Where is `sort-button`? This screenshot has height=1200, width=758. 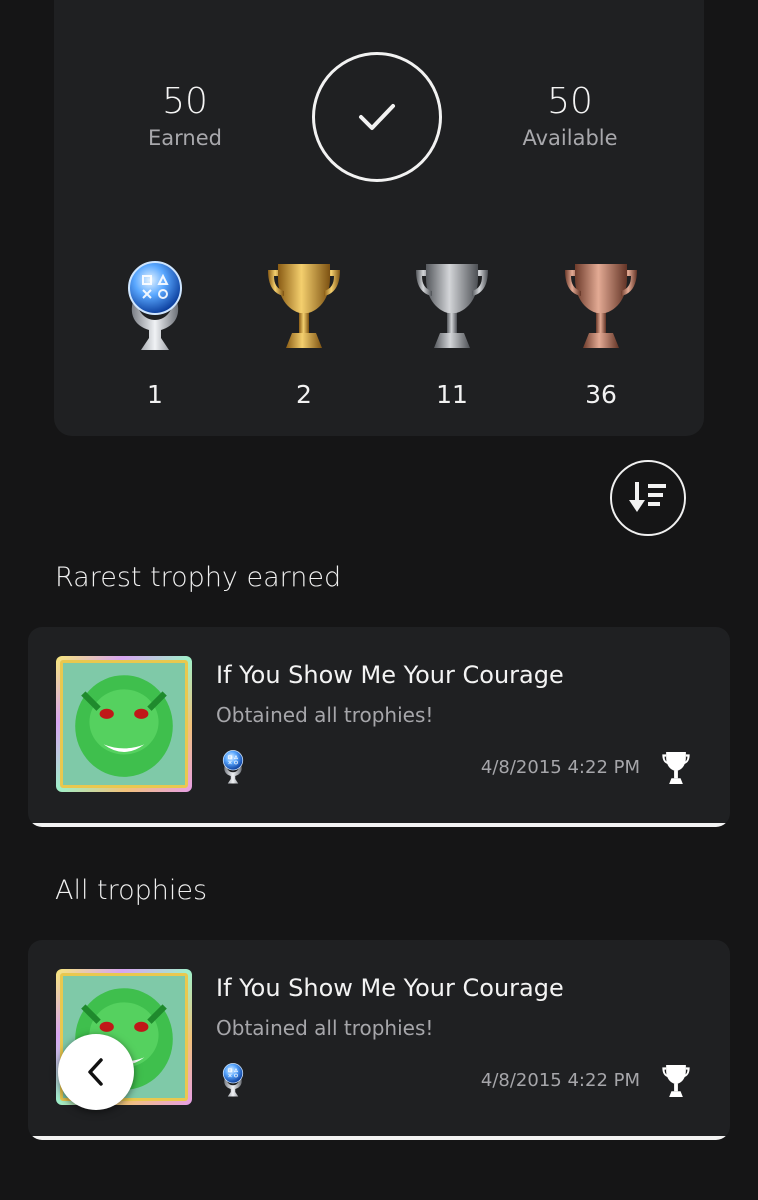 sort-button is located at coordinates (648, 498).